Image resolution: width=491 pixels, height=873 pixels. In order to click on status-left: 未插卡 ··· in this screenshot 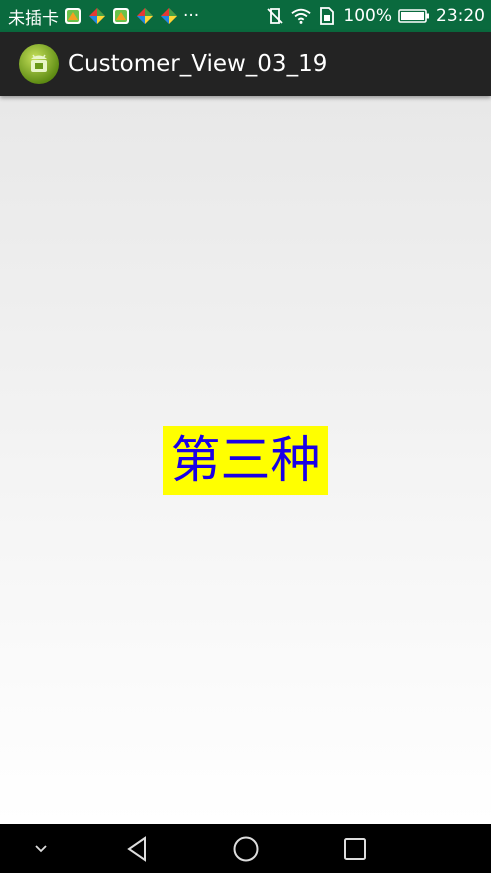, I will do `click(136, 16)`.